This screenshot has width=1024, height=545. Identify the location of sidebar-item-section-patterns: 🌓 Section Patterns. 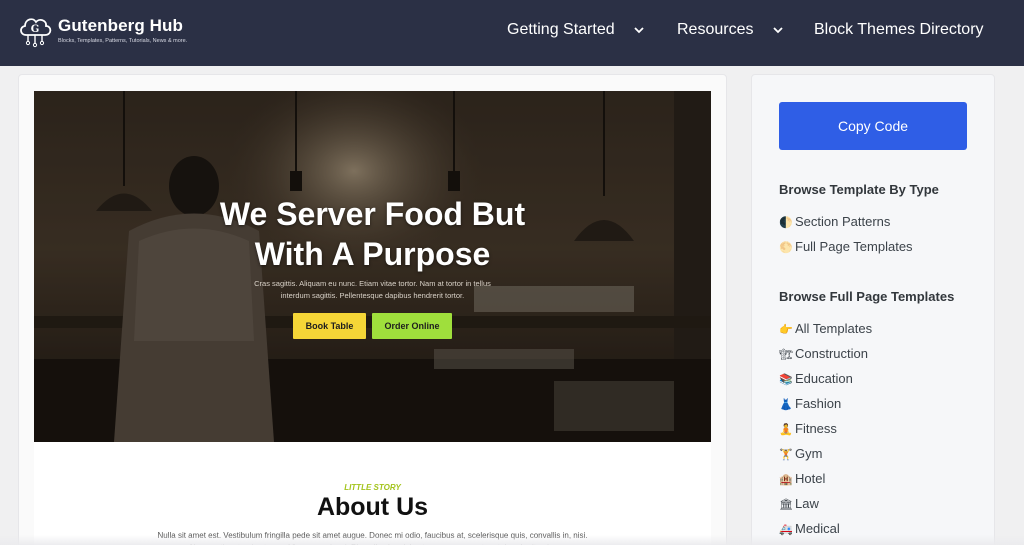
(834, 221).